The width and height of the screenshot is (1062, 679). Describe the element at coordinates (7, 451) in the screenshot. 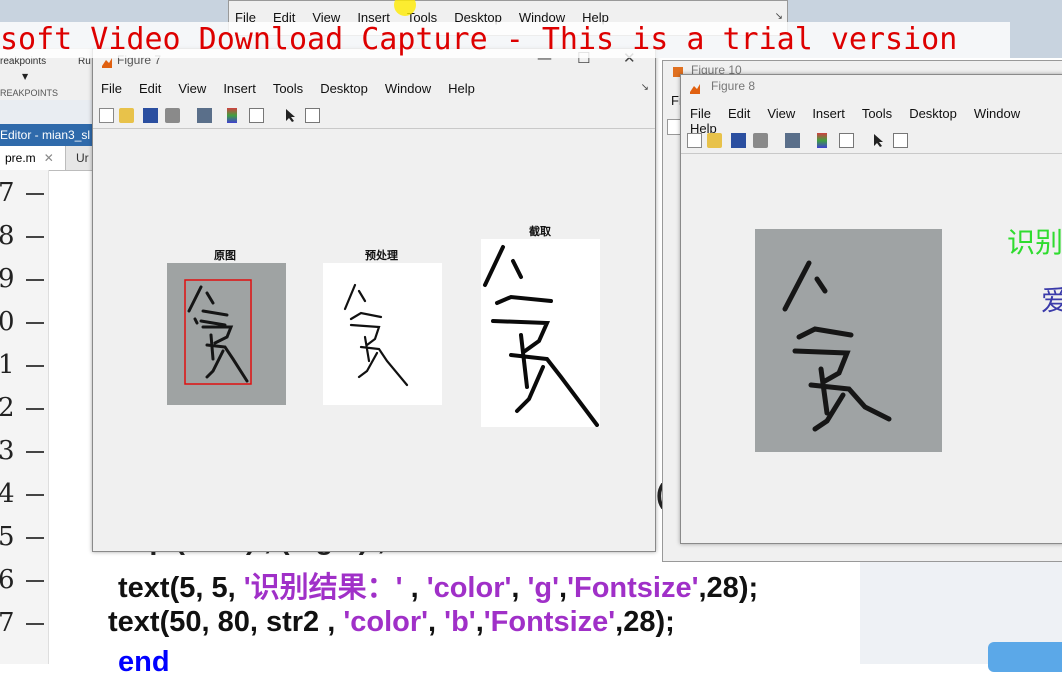

I see `line-number: 3` at that location.